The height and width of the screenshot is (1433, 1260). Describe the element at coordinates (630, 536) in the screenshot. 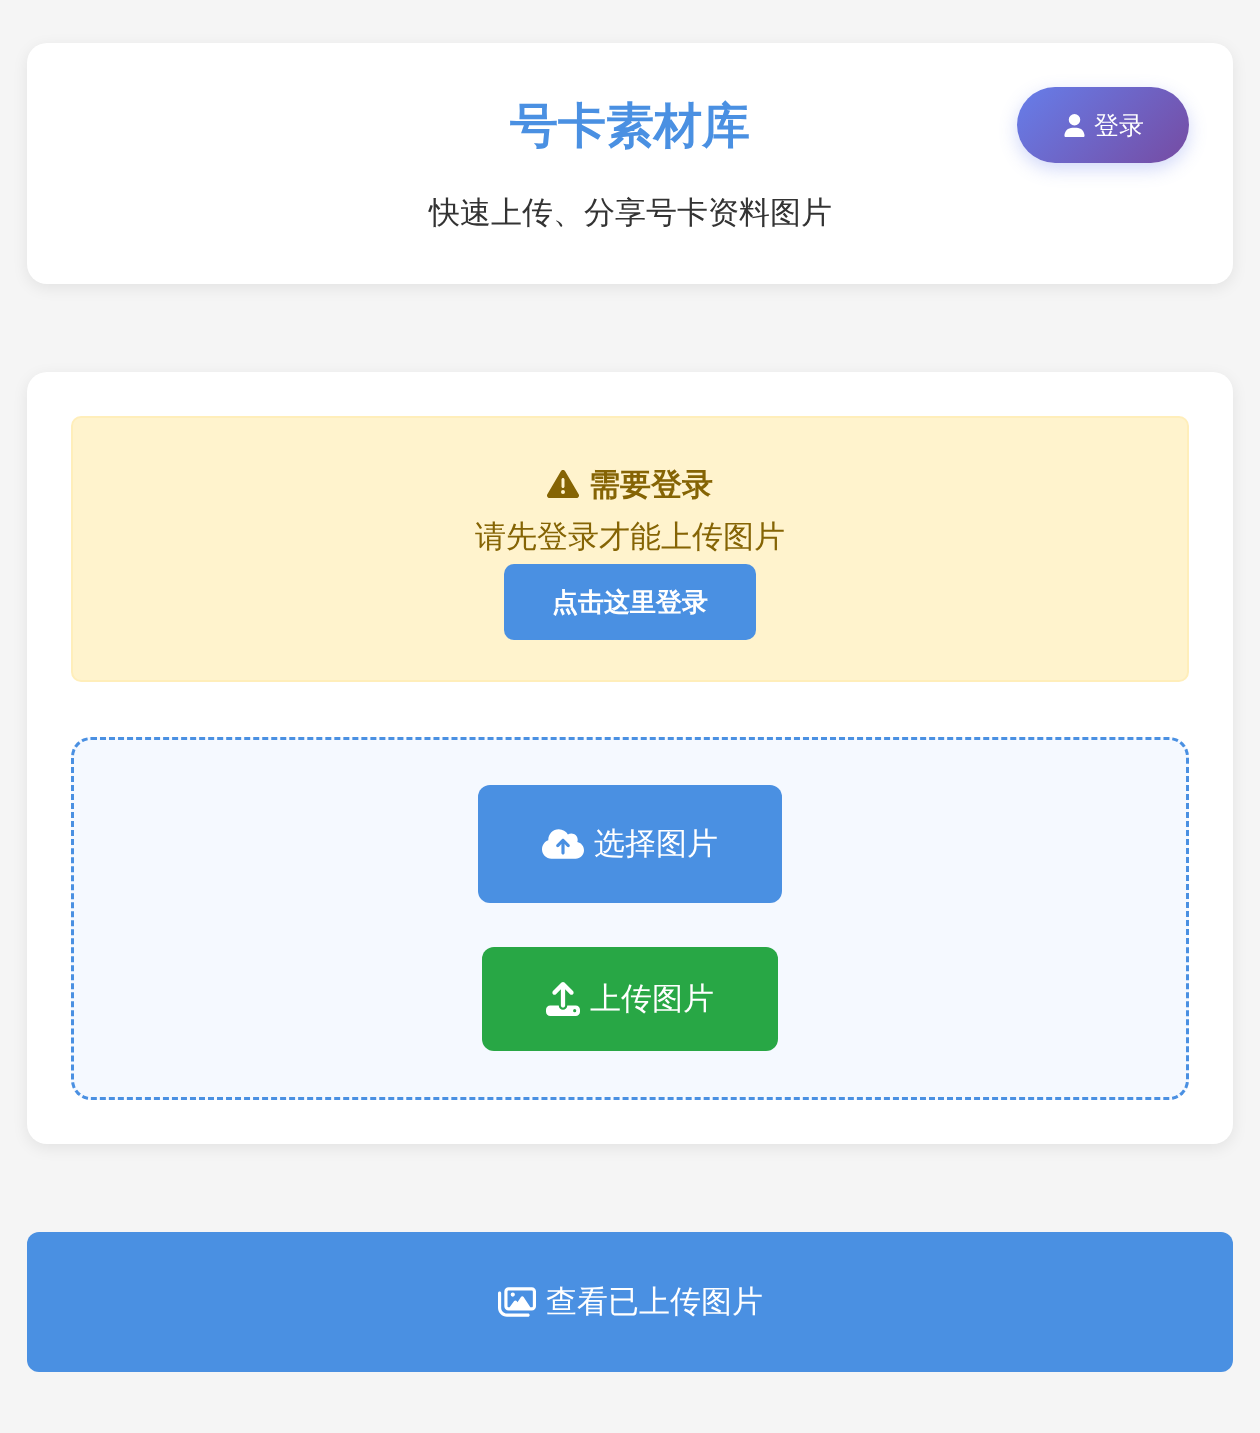

I see `warning-message: 请先登录才能上传图片` at that location.